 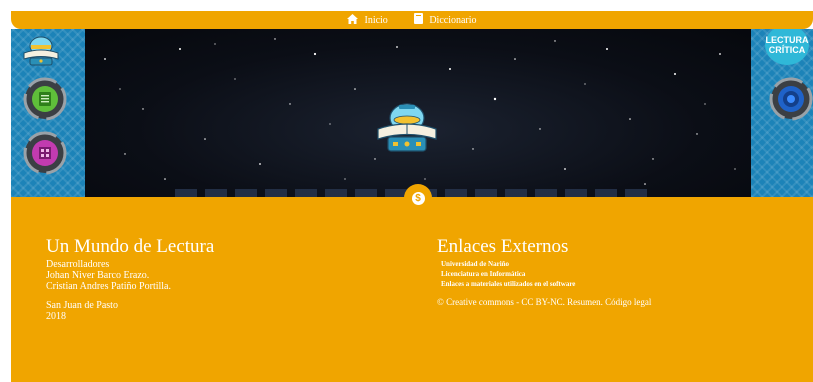 I want to click on external-link: Universidad de Nariño, so click(x=544, y=264).